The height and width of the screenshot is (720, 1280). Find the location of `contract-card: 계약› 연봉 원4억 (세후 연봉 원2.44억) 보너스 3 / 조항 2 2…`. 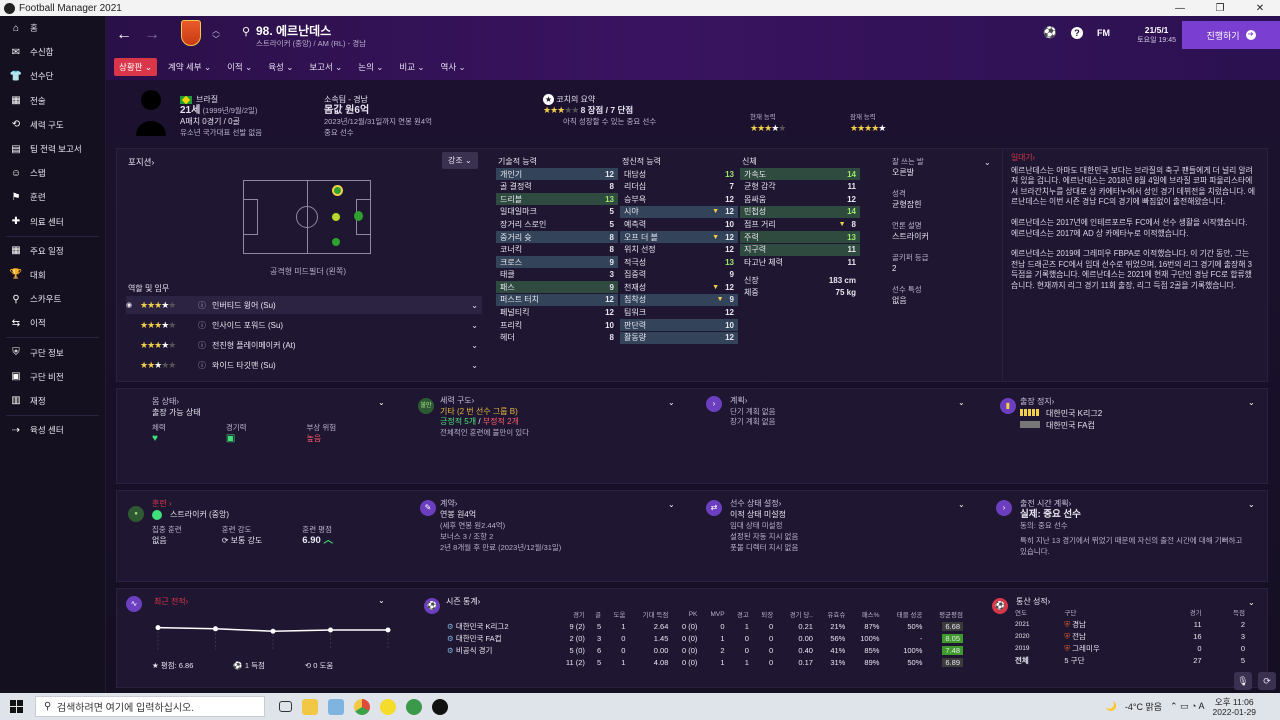

contract-card: 계약› 연봉 원4억 (세후 연봉 원2.44억) 보너스 3 / 조항 2 2… is located at coordinates (560, 525).